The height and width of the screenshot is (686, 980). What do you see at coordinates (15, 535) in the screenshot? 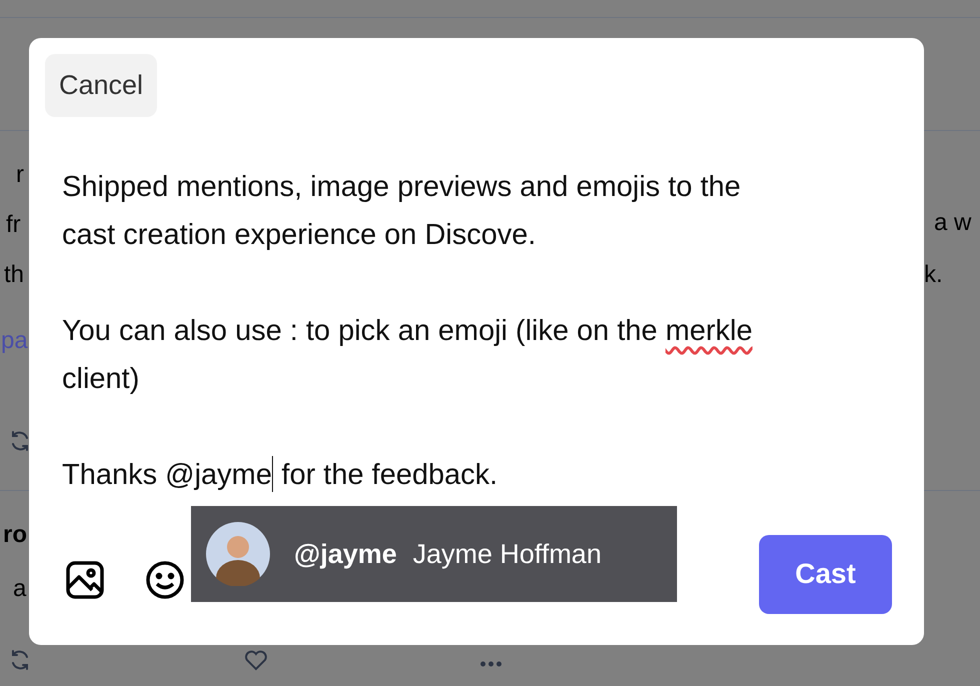
I see `post-text: ro` at bounding box center [15, 535].